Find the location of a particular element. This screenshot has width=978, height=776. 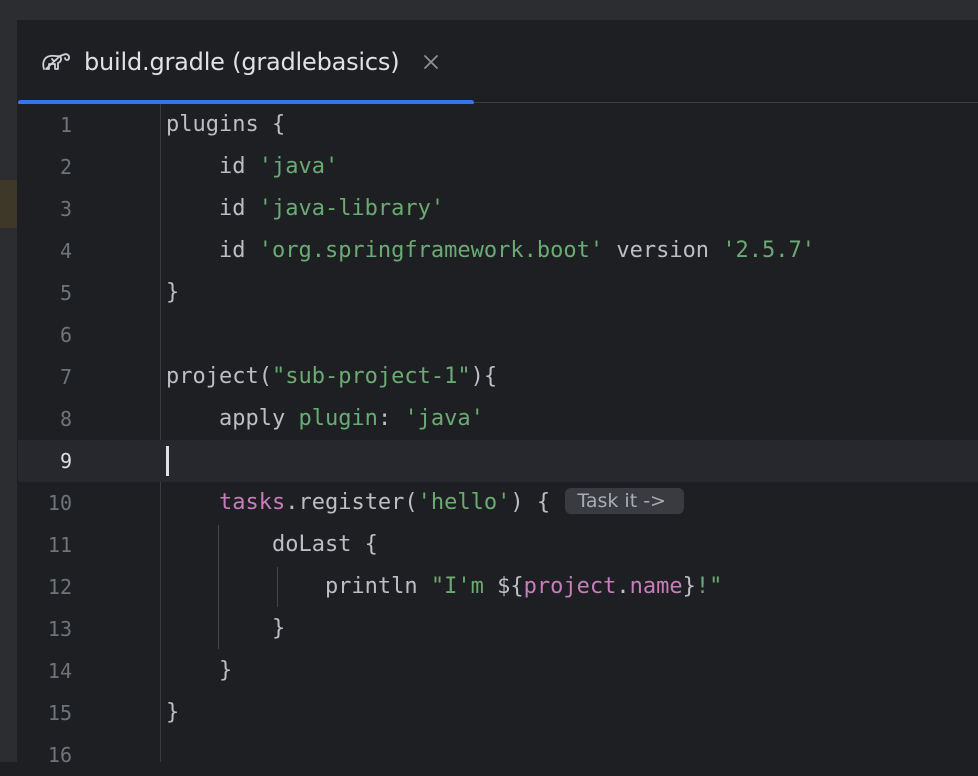

code-text: project("sub-project-1"){ is located at coordinates (332, 376).